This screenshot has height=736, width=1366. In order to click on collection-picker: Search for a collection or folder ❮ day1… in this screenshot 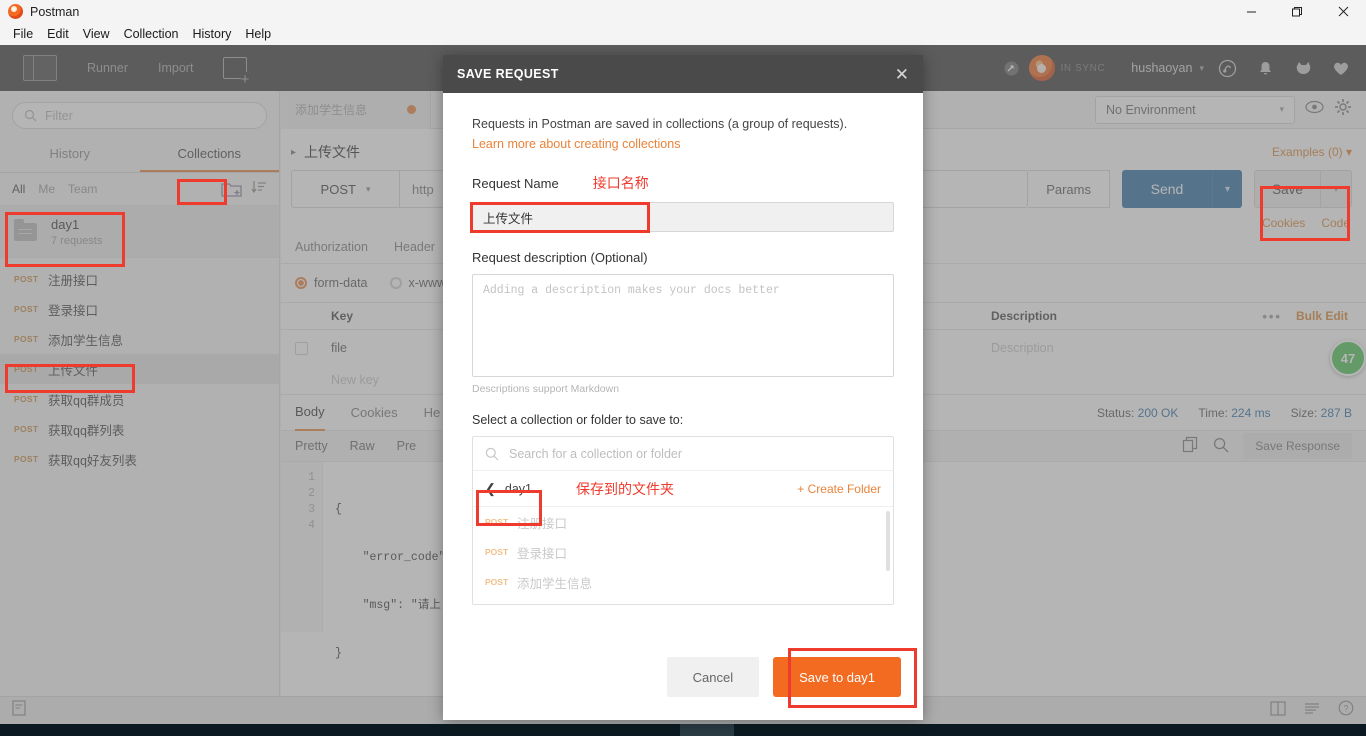, I will do `click(683, 520)`.